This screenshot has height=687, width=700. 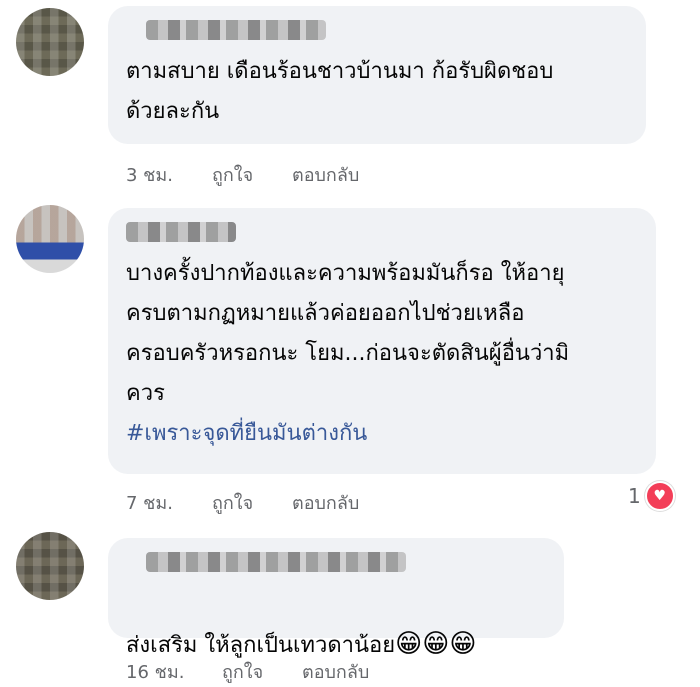 I want to click on timestamp: 16 ชม., so click(x=155, y=671).